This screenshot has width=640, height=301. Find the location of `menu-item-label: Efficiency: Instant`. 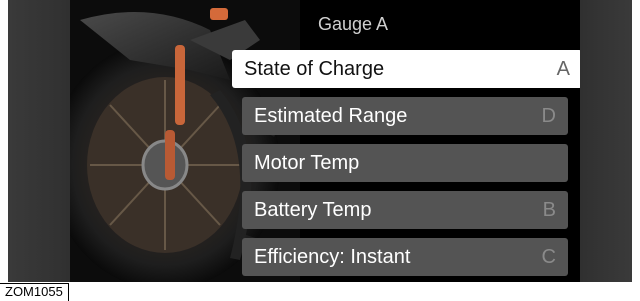

menu-item-label: Efficiency: Instant is located at coordinates (332, 256).